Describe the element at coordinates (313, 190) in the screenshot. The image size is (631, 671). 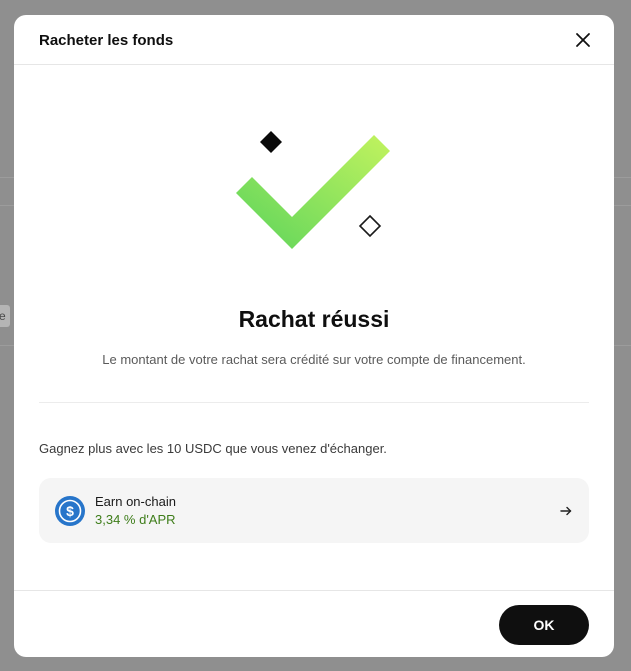
I see `success-checkmark-icon` at that location.